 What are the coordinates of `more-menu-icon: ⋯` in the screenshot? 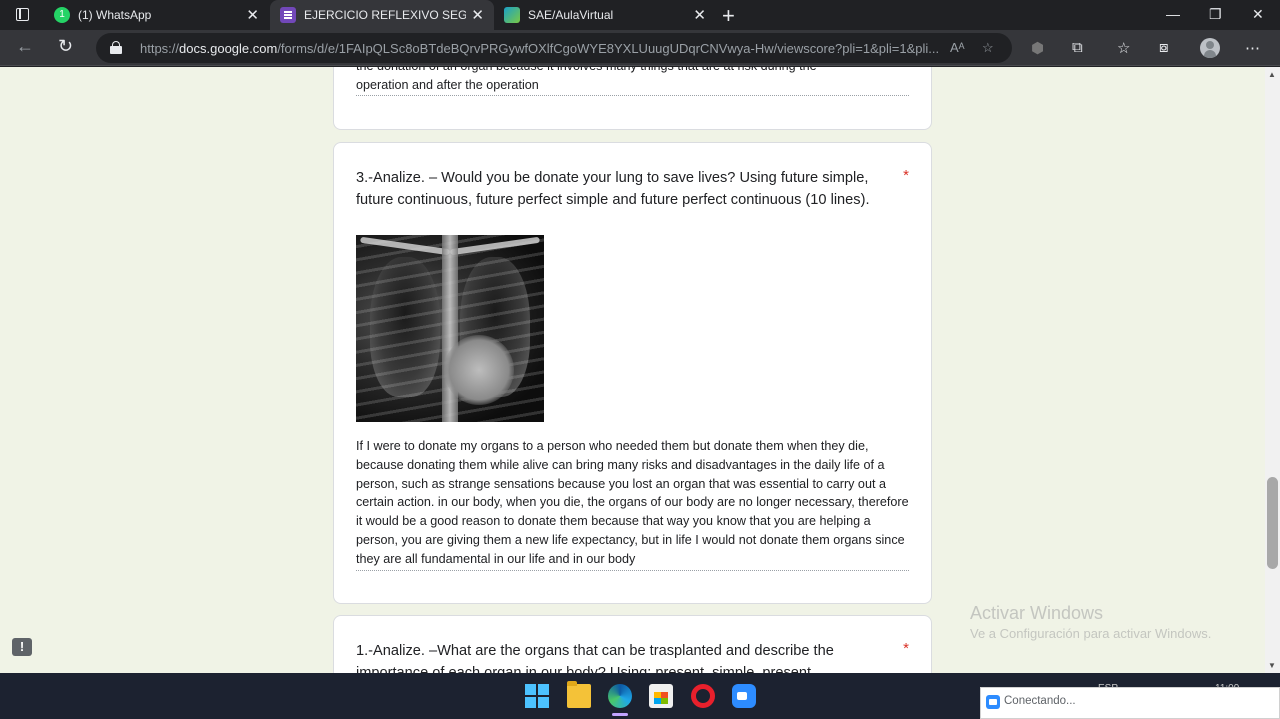 It's located at (1252, 48).